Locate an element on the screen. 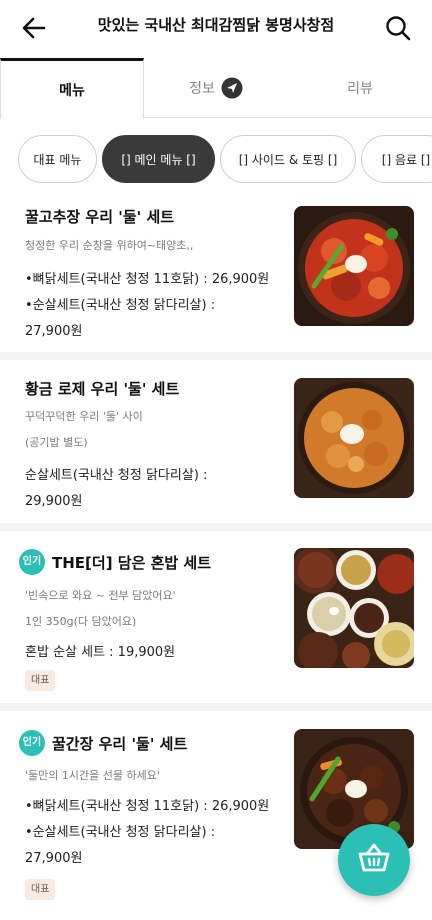 Image resolution: width=432 pixels, height=920 pixels. shopping-basket-icon is located at coordinates (374, 860).